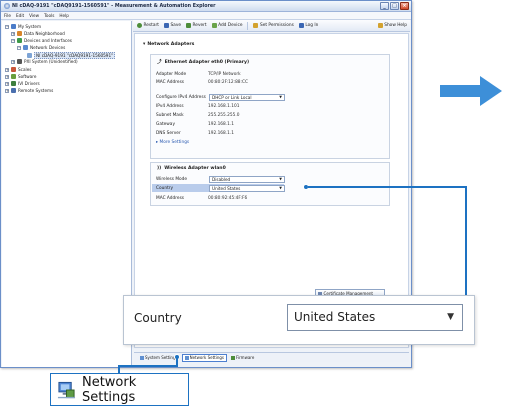 The height and width of the screenshot is (419, 532). I want to click on window-controls: _ □ ×, so click(394, 6).